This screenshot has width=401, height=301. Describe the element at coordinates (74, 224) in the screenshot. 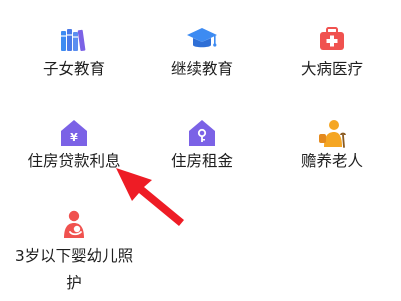

I see `mother-baby-icon` at that location.